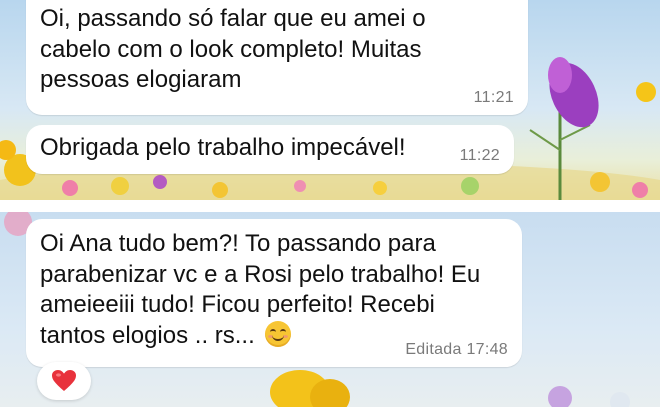  I want to click on message-text: Obrigada pelo trabalho impecável!, so click(223, 147).